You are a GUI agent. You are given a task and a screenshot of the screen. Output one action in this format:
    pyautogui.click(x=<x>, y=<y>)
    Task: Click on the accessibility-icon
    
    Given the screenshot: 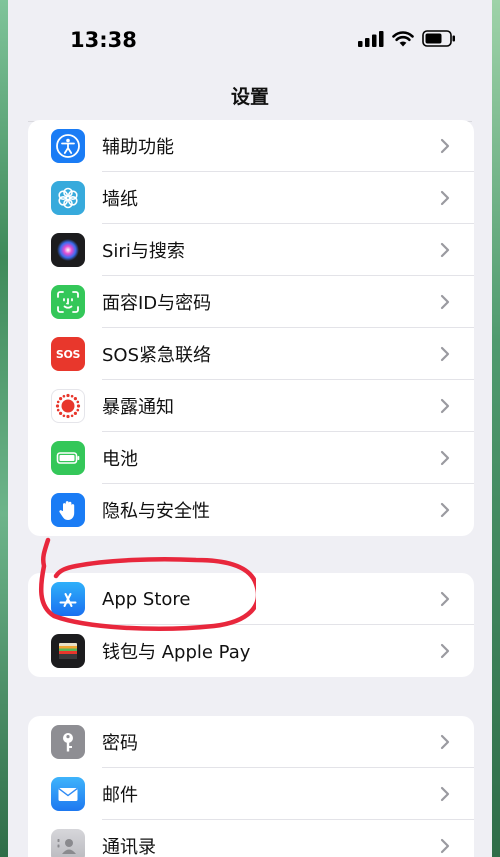 What is the action you would take?
    pyautogui.click(x=68, y=146)
    